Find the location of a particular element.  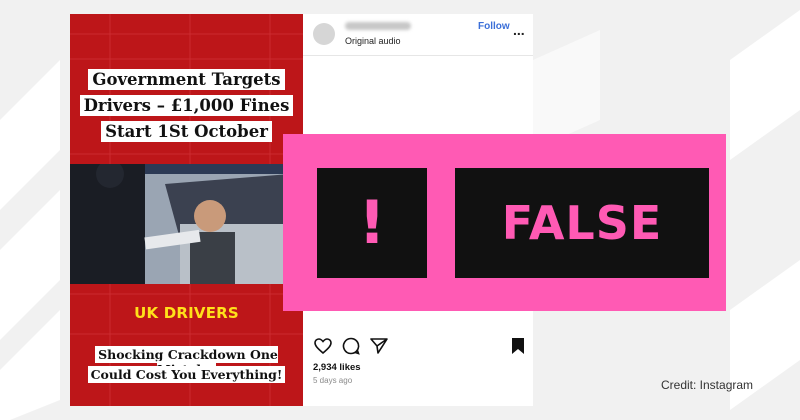

exclamation-icon: ! is located at coordinates (372, 223).